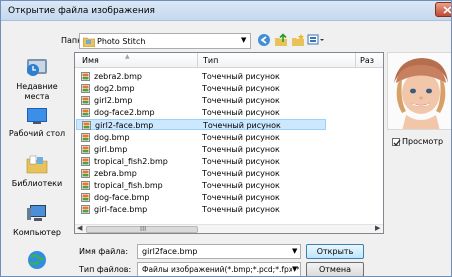 The width and height of the screenshot is (452, 277). I want to click on folder-icon, so click(89, 42).